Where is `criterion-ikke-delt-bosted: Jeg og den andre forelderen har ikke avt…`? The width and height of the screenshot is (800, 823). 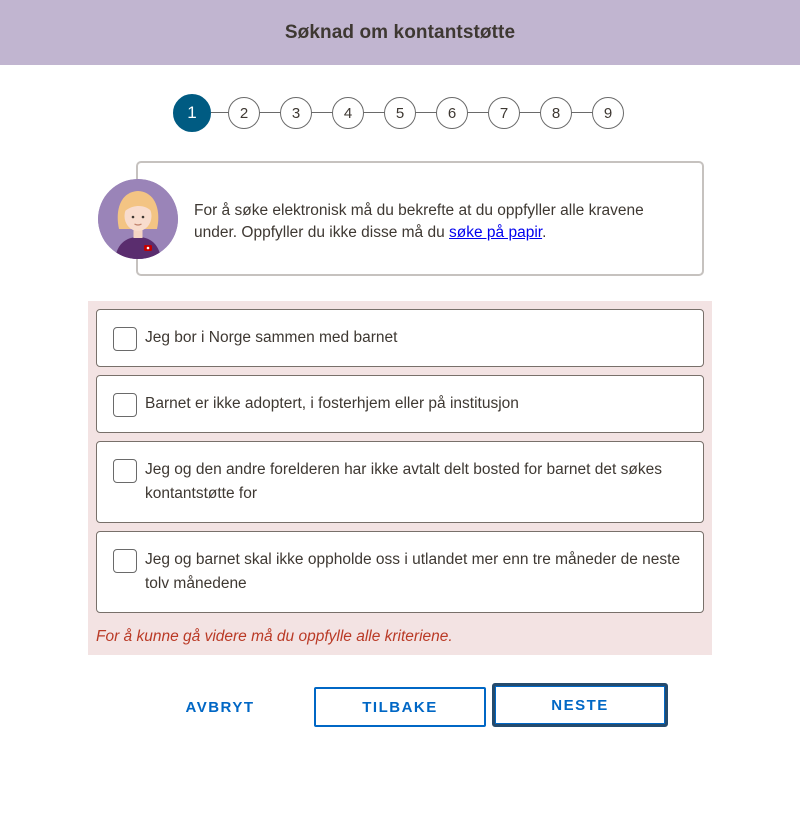 criterion-ikke-delt-bosted: Jeg og den andre forelderen har ikke avt… is located at coordinates (400, 482).